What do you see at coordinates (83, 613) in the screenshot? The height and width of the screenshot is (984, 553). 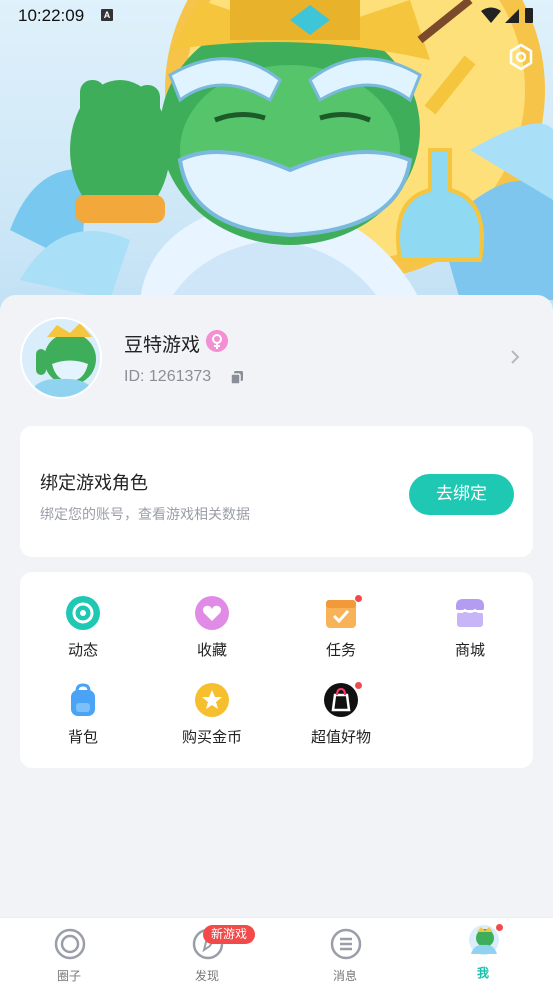 I see `feed-icon` at bounding box center [83, 613].